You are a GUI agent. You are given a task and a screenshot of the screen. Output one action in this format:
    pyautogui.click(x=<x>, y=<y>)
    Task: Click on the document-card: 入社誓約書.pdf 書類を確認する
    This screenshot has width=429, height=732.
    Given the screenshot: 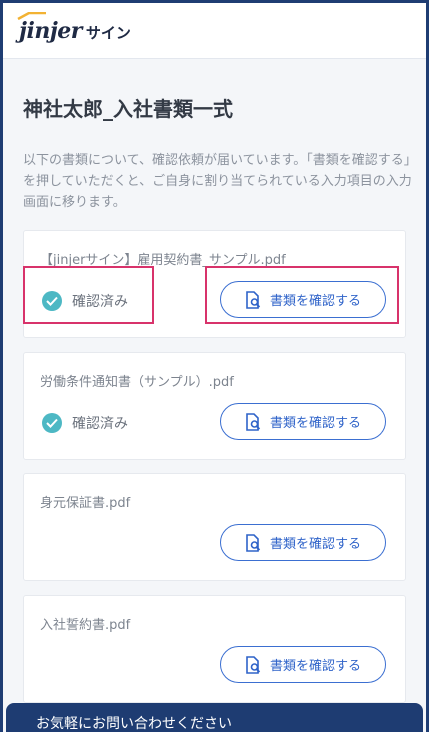 What is the action you would take?
    pyautogui.click(x=214, y=649)
    